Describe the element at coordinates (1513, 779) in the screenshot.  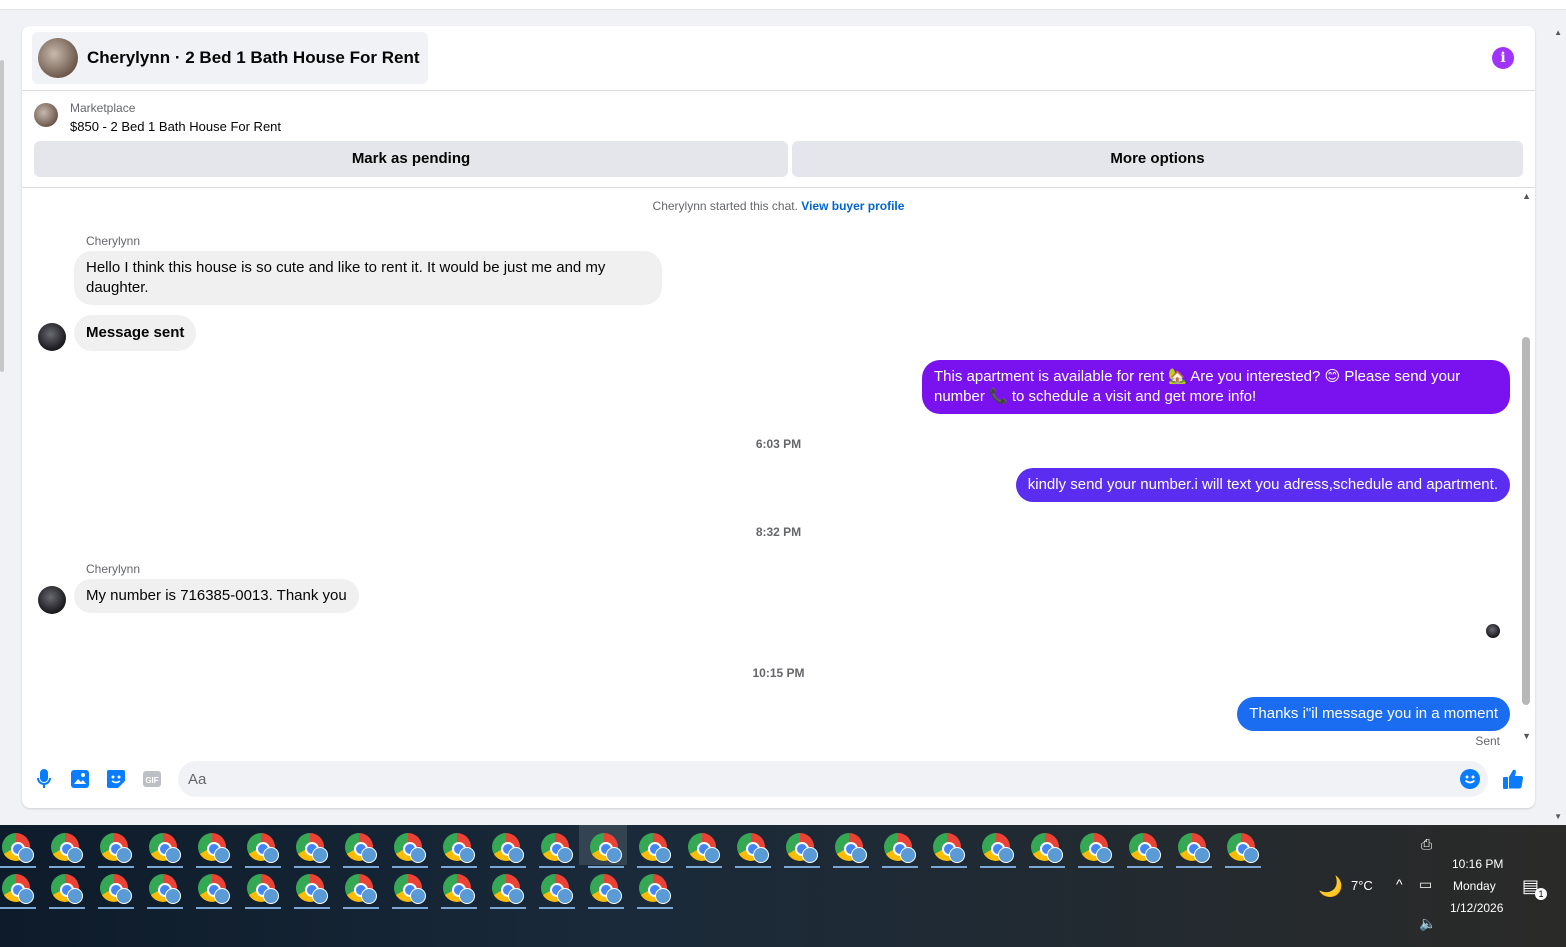
I see `thumbs-up-icon` at that location.